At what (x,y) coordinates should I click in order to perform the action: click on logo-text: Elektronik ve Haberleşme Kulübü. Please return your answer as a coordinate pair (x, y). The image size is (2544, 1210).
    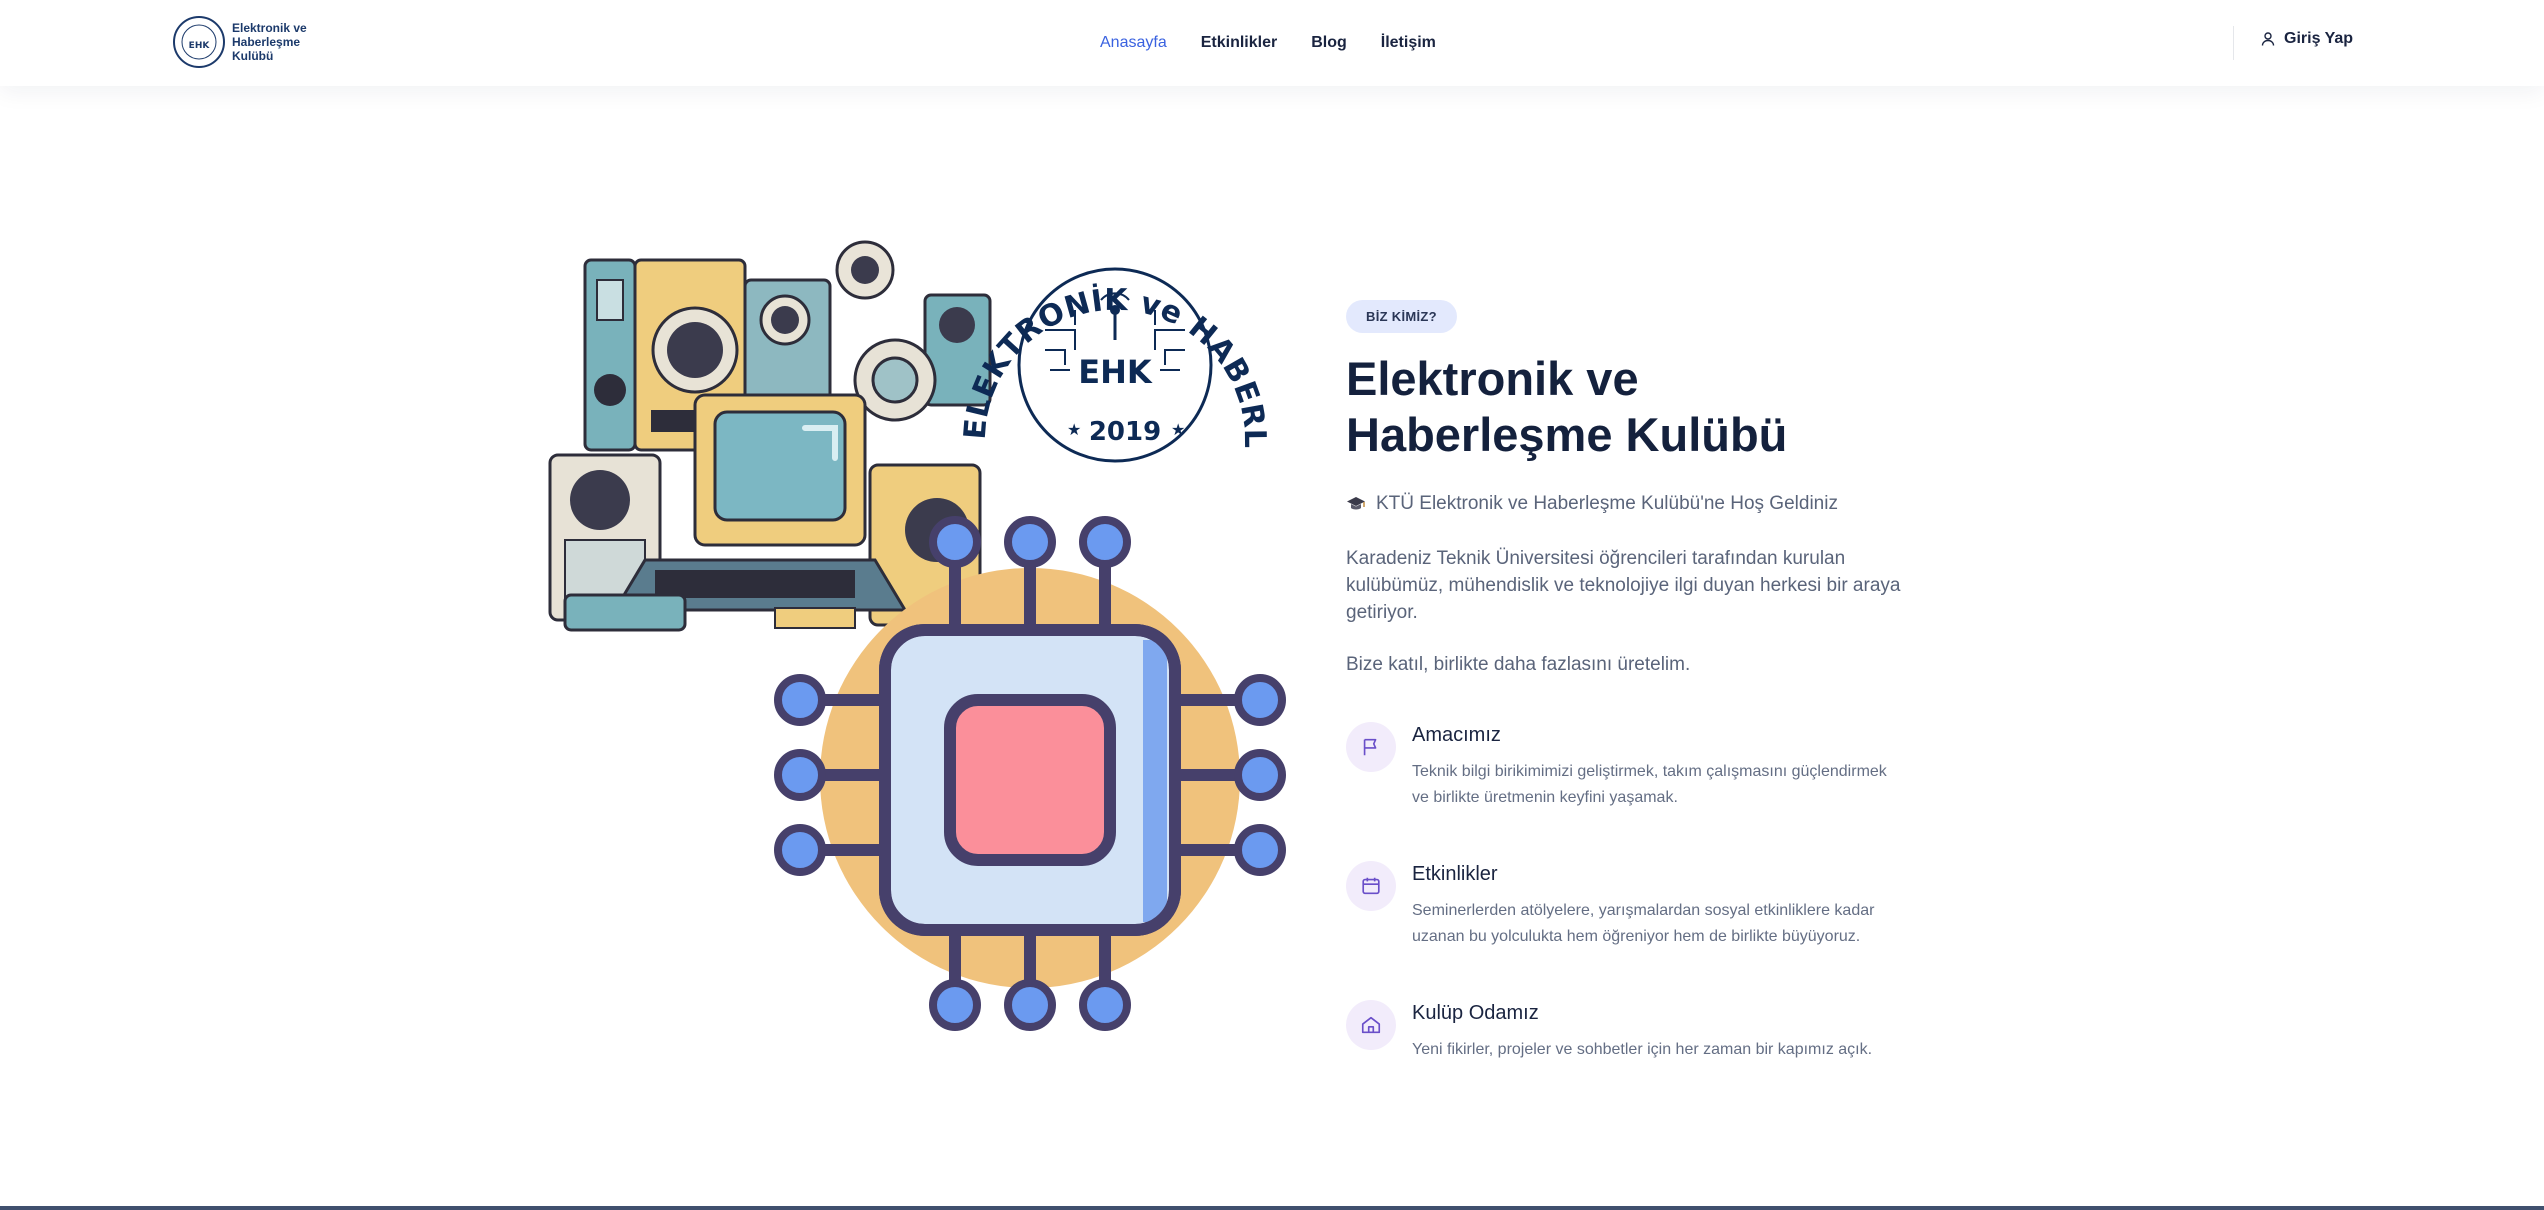
    Looking at the image, I should click on (269, 42).